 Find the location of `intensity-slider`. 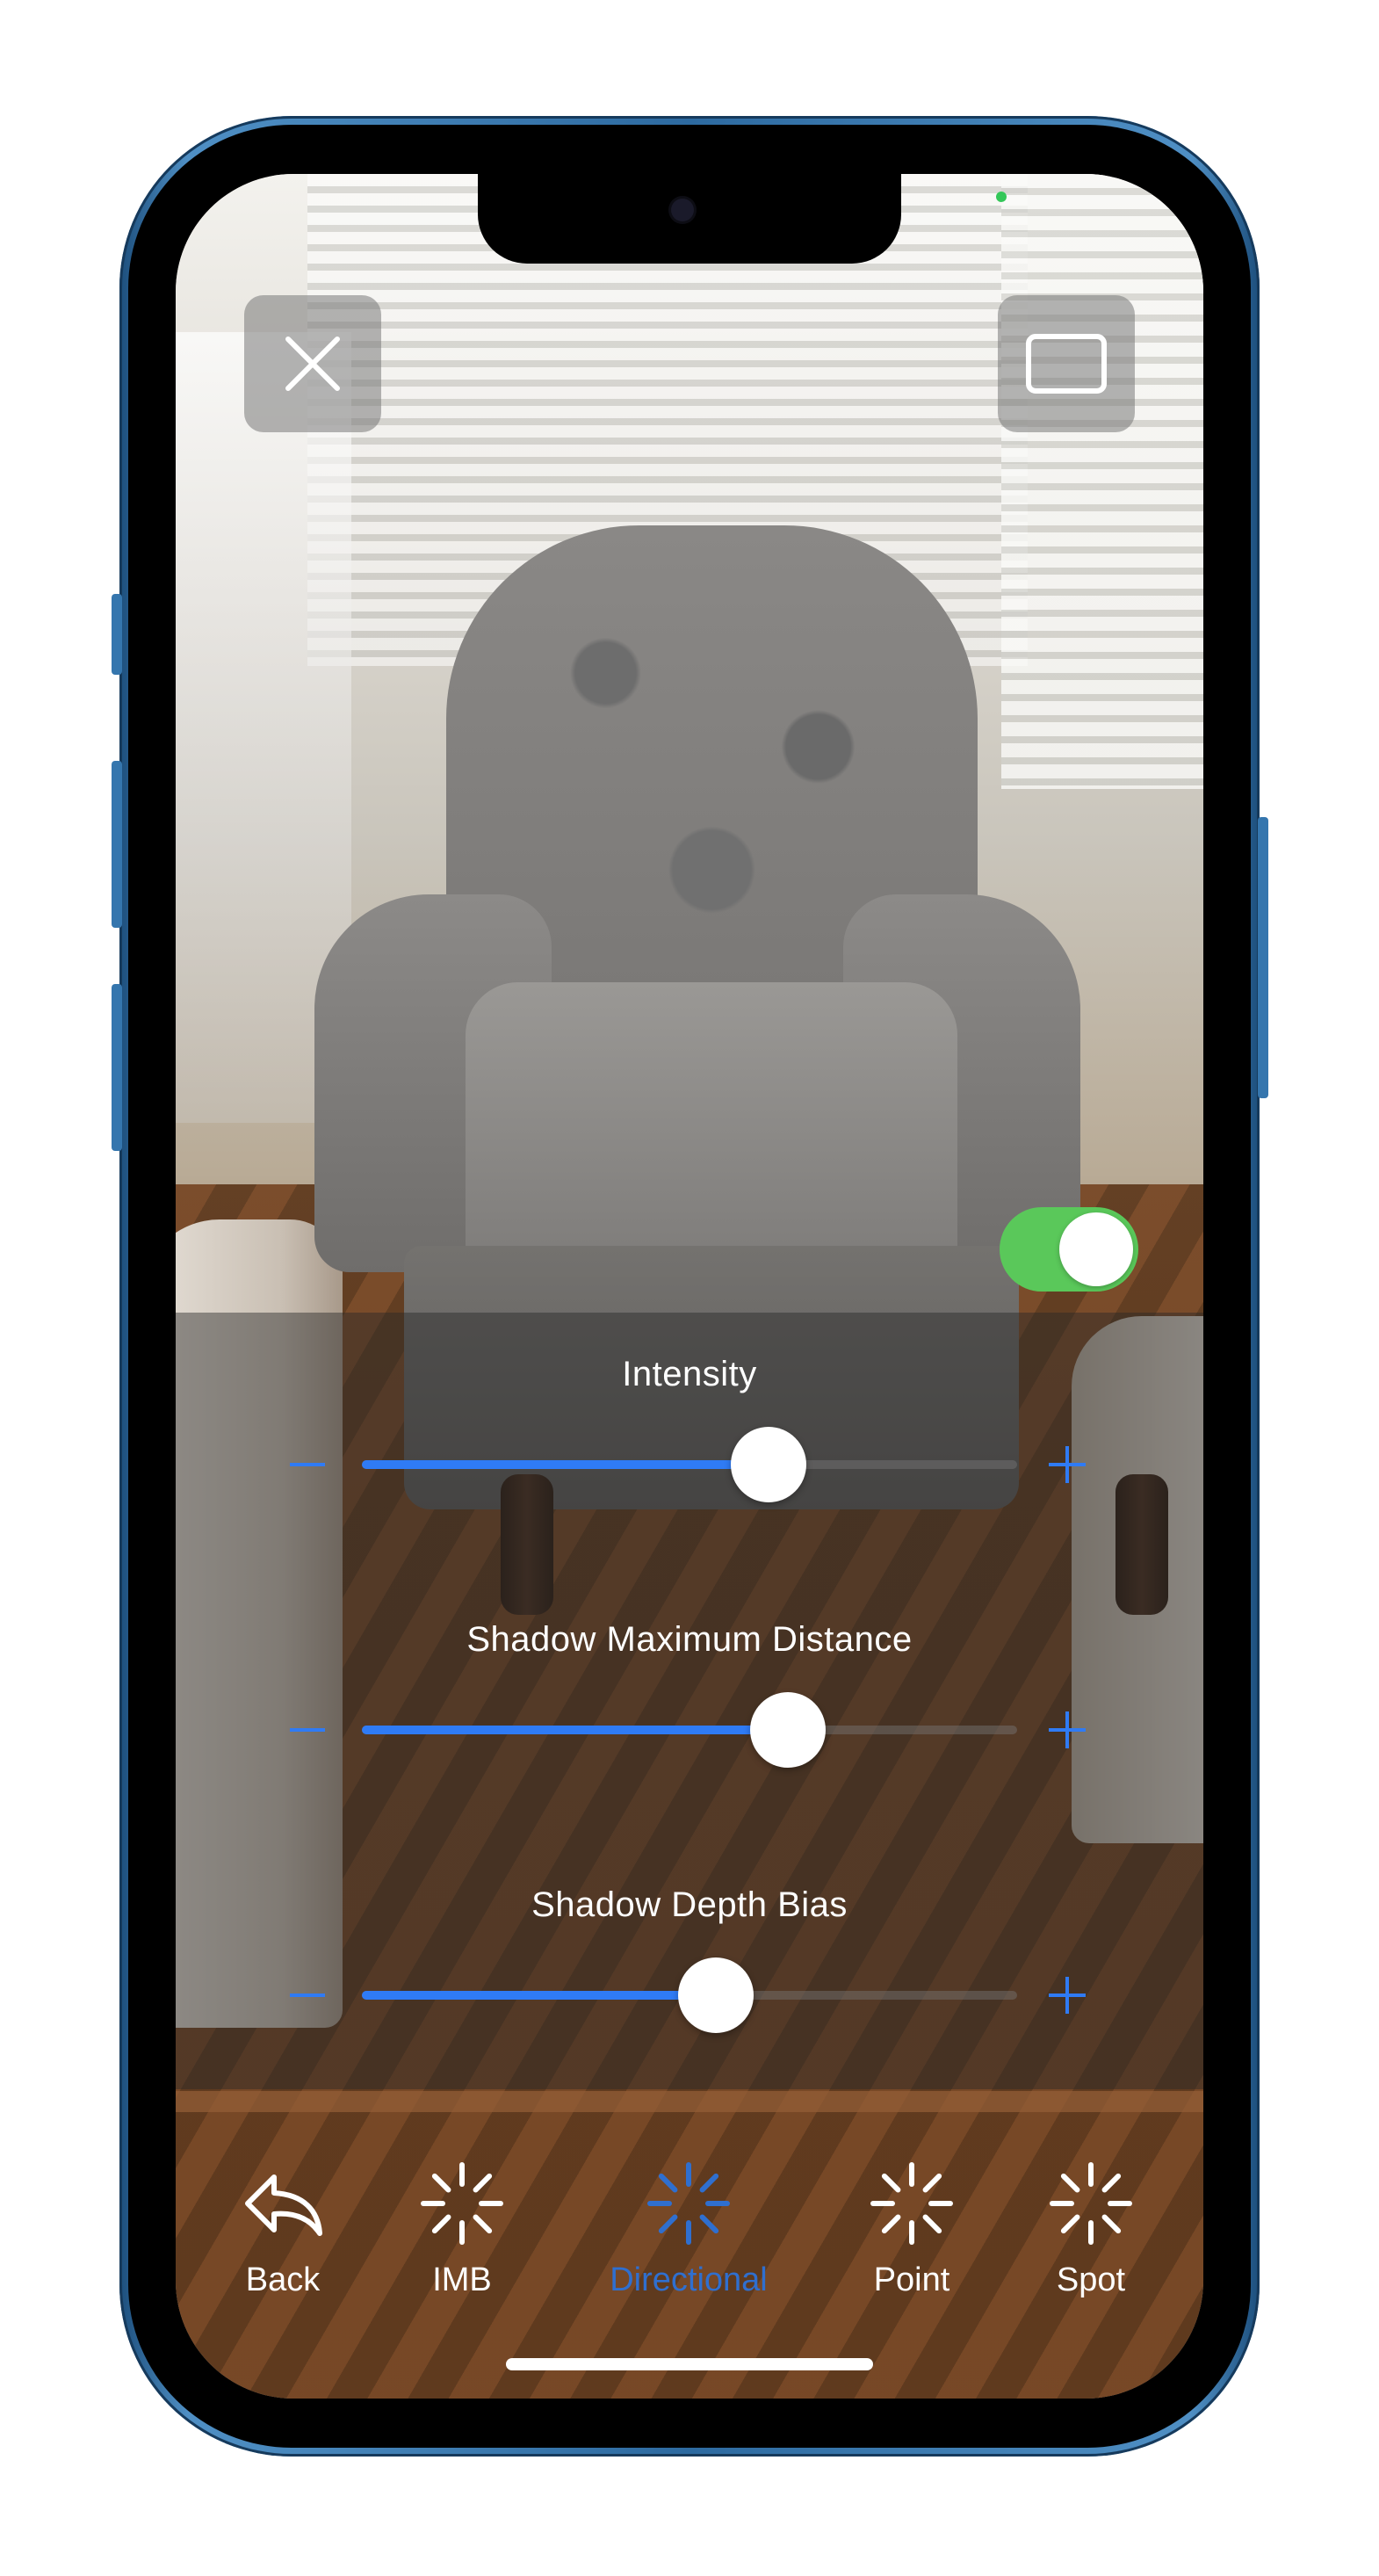

intensity-slider is located at coordinates (689, 1464).